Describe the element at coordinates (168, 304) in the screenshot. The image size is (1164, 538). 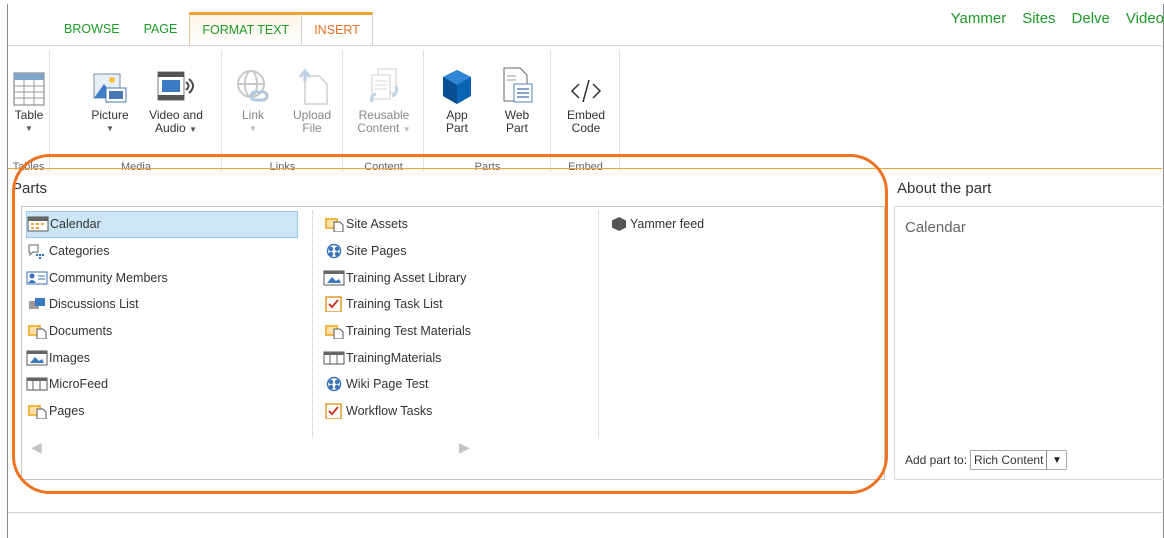
I see `part-item-discussions-list: Discussions List` at that location.